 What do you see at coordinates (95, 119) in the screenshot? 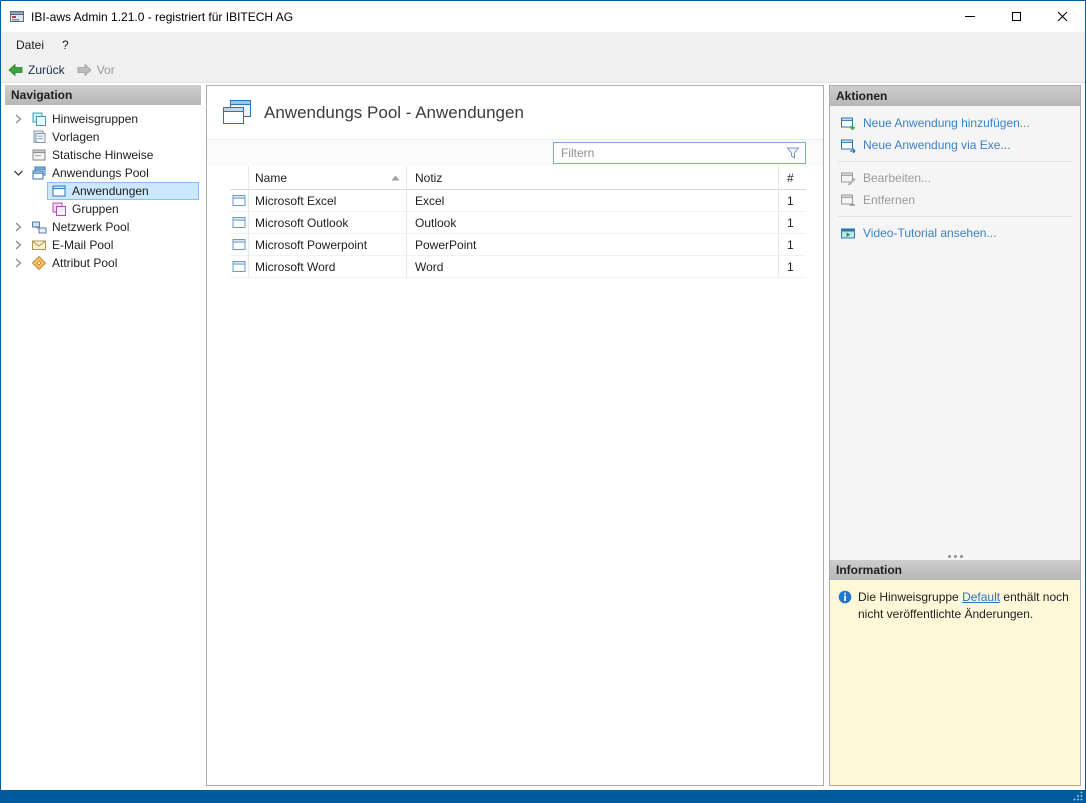
I see `sidebar-item-label: Hinweisgruppen` at bounding box center [95, 119].